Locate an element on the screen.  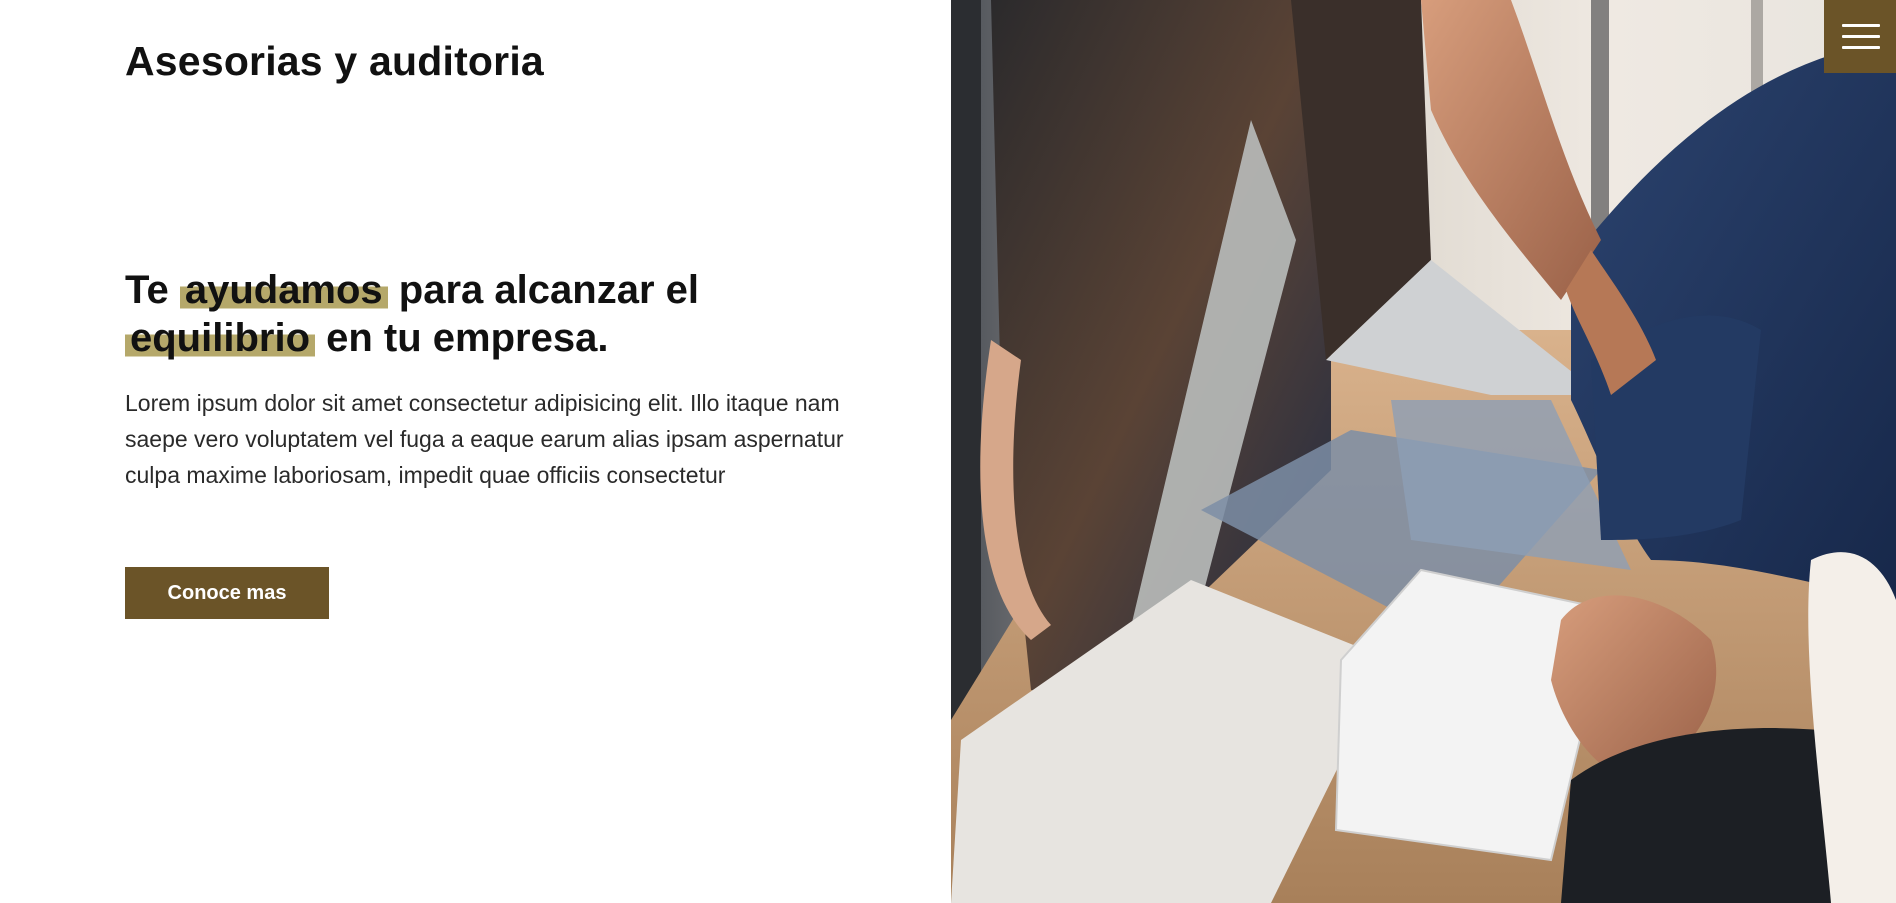
site-title: Asesorias y auditoria is located at coordinates (334, 61).